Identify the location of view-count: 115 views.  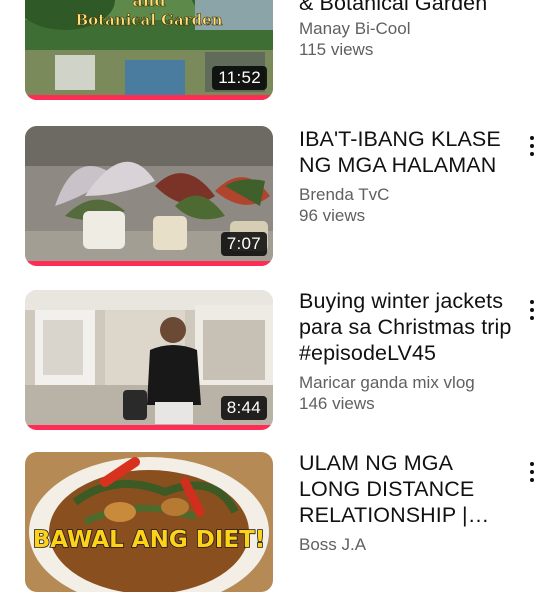
(336, 49).